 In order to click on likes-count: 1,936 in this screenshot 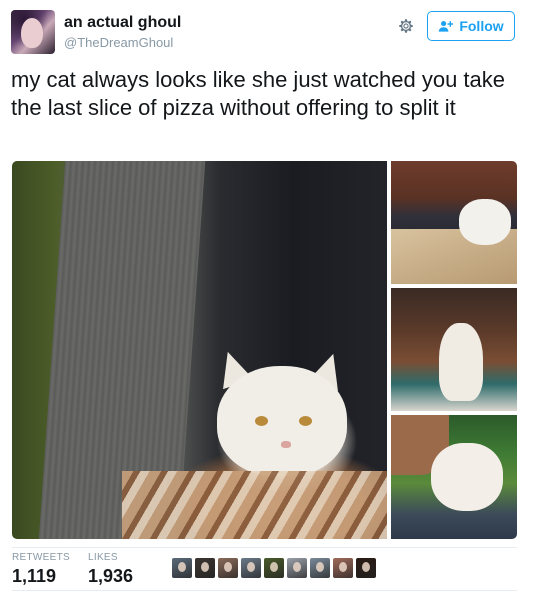, I will do `click(110, 576)`.